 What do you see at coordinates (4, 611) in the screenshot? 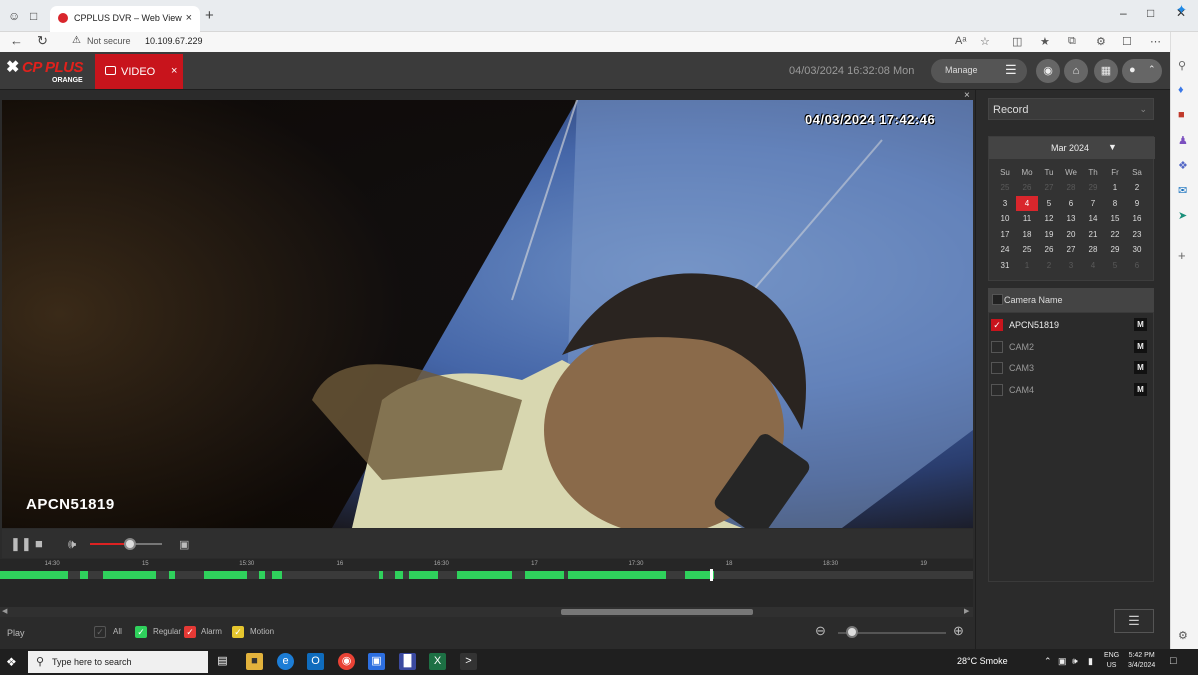
I see `scroll-left-icon: ◀` at bounding box center [4, 611].